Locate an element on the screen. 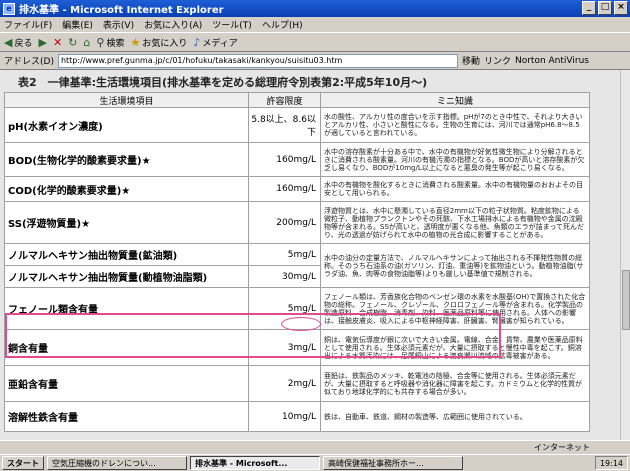 Image resolution: width=630 pixels, height=471 pixels. table-header-row: 生活環境項目 許容限度 ミニ知識 is located at coordinates (297, 100).